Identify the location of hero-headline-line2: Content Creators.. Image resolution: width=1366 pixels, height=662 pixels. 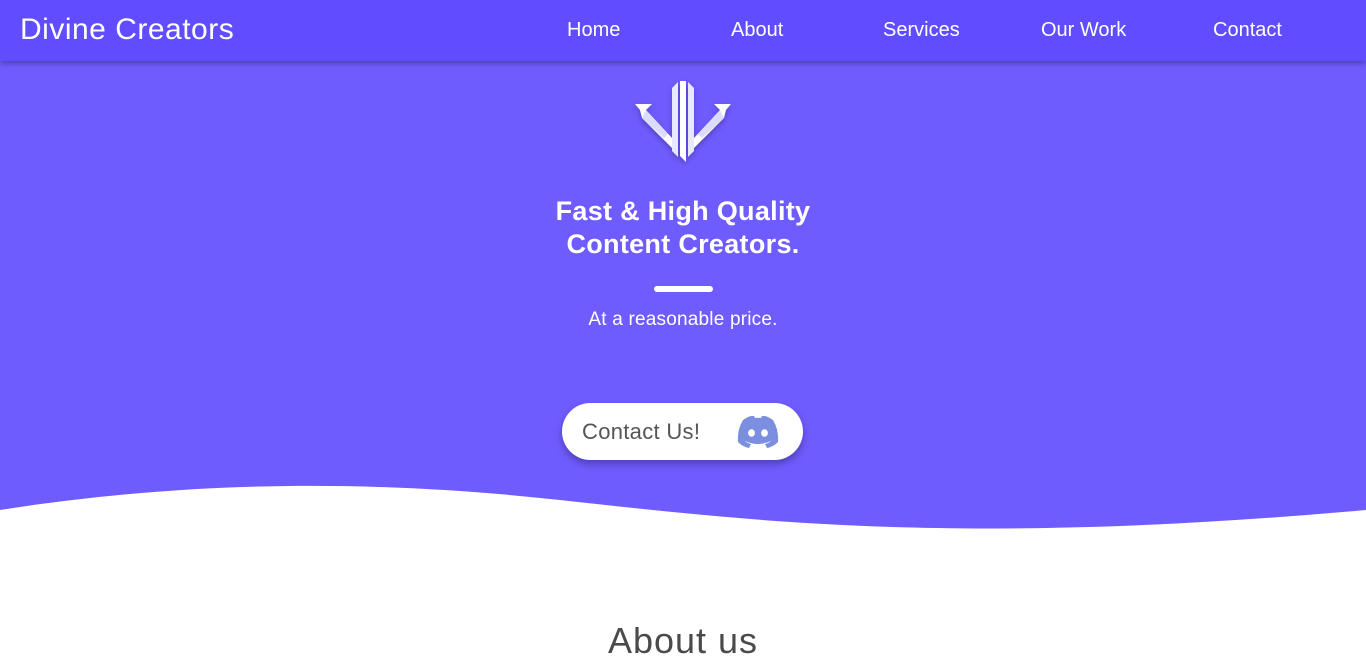
(683, 244).